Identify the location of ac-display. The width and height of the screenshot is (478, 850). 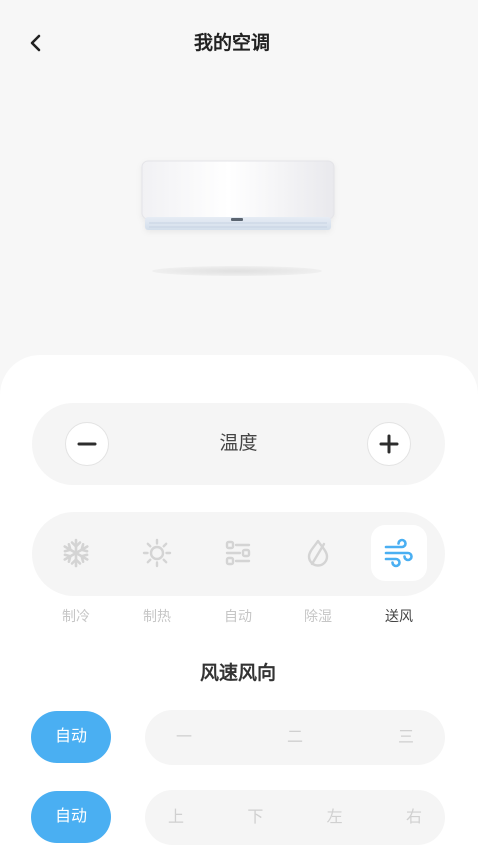
(237, 219).